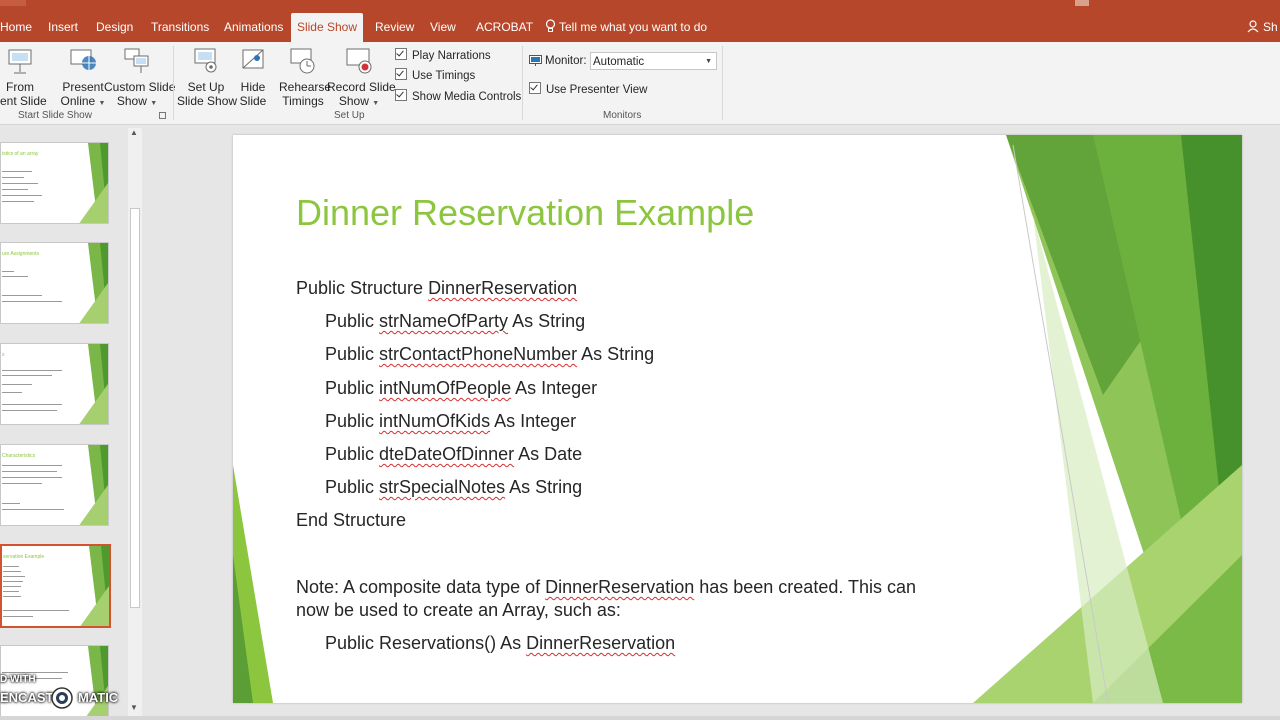  I want to click on play-narrations-checkbox: Play Narrations, so click(443, 56).